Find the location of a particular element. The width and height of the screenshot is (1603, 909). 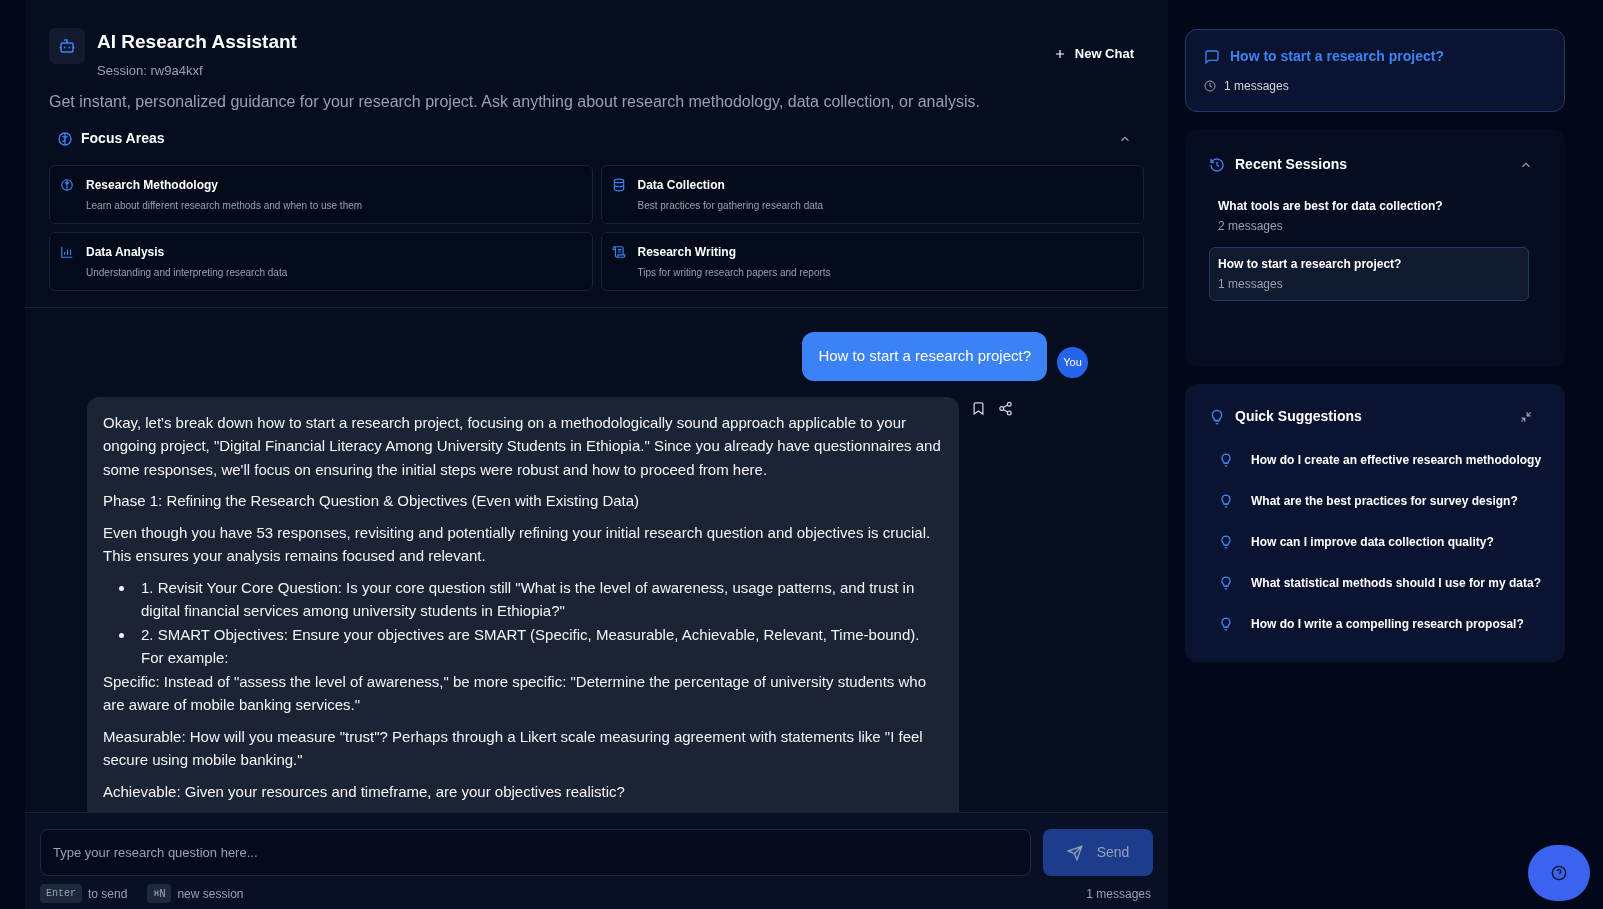

focus-area-card: Research Methodology Learn about different research methods and when to use them is located at coordinates (321, 194).